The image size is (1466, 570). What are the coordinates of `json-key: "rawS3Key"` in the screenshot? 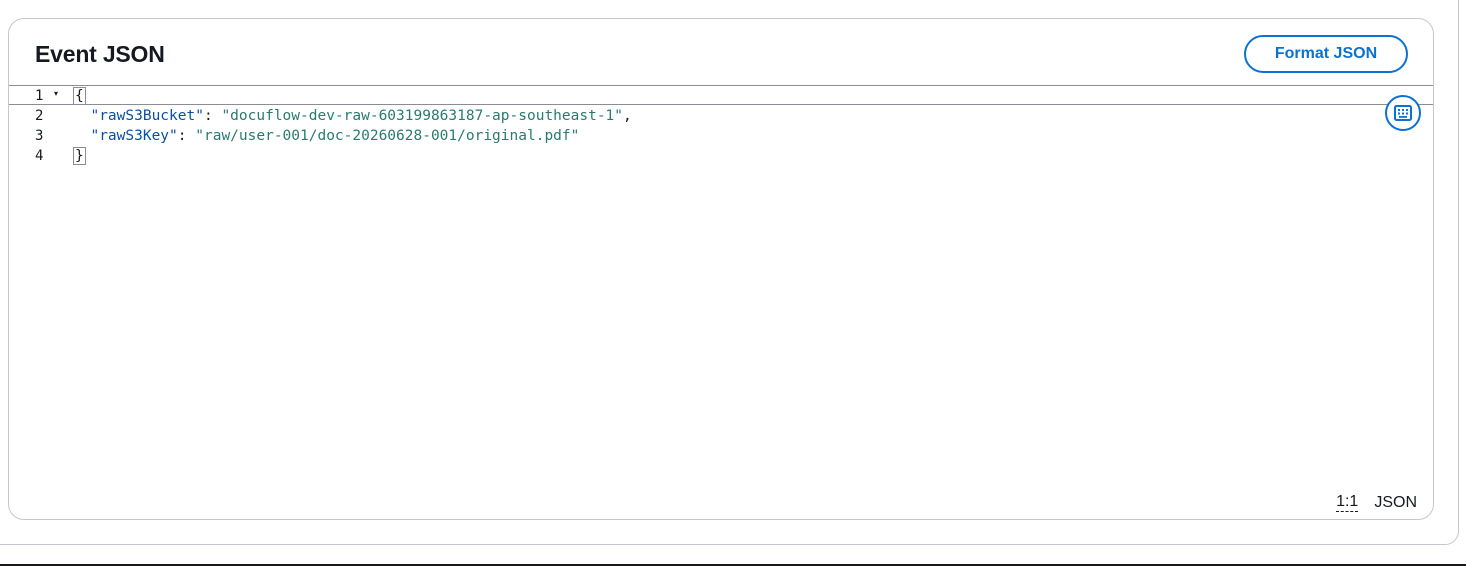 It's located at (134, 136).